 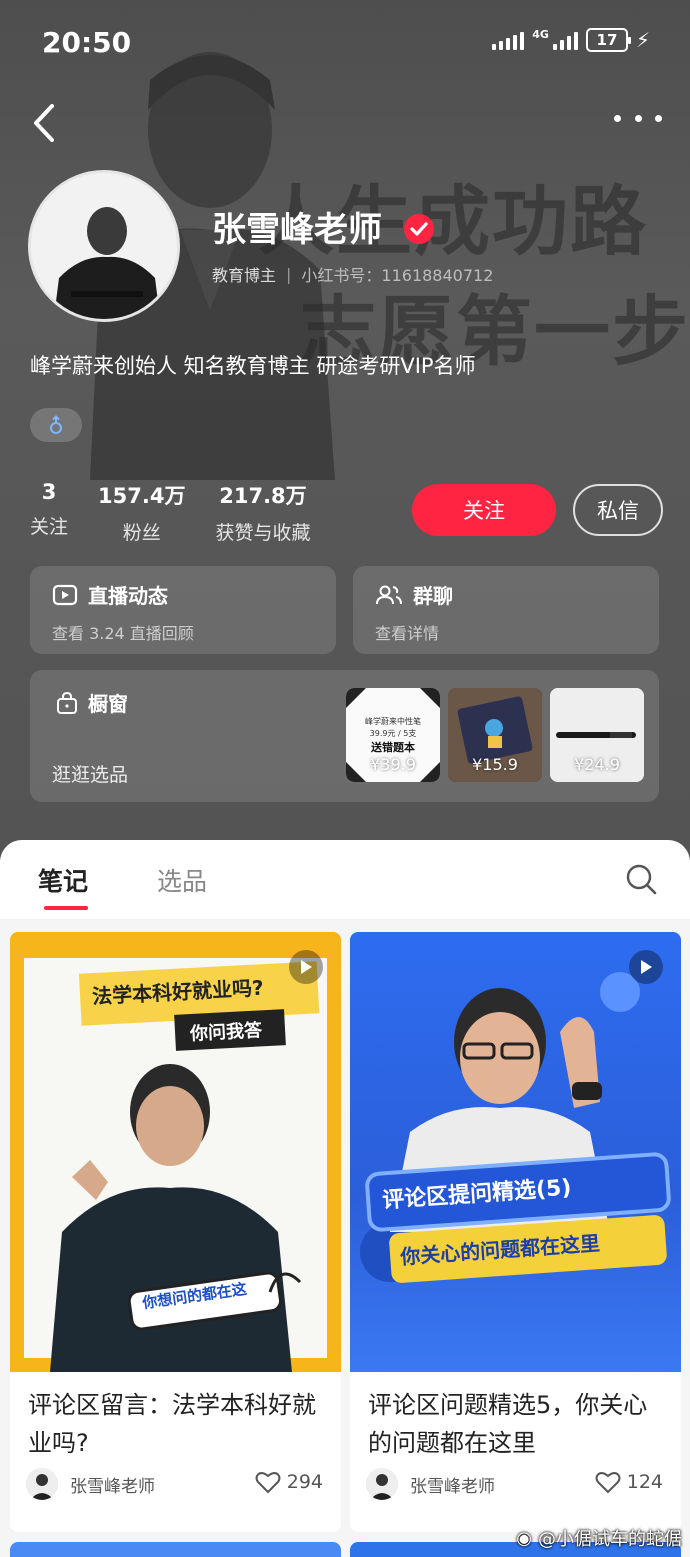 I want to click on content-tabs: 笔记 选品, so click(x=345, y=880).